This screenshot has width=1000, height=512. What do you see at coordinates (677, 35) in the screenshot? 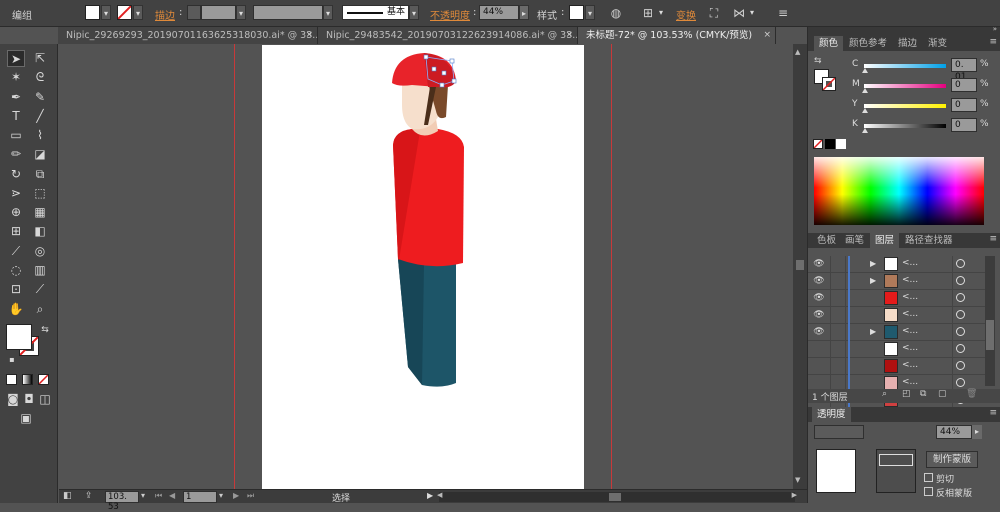
I see `doc-tab-3: 未标题-72* @ 103.53% (CMYK/预览) ×` at bounding box center [677, 35].